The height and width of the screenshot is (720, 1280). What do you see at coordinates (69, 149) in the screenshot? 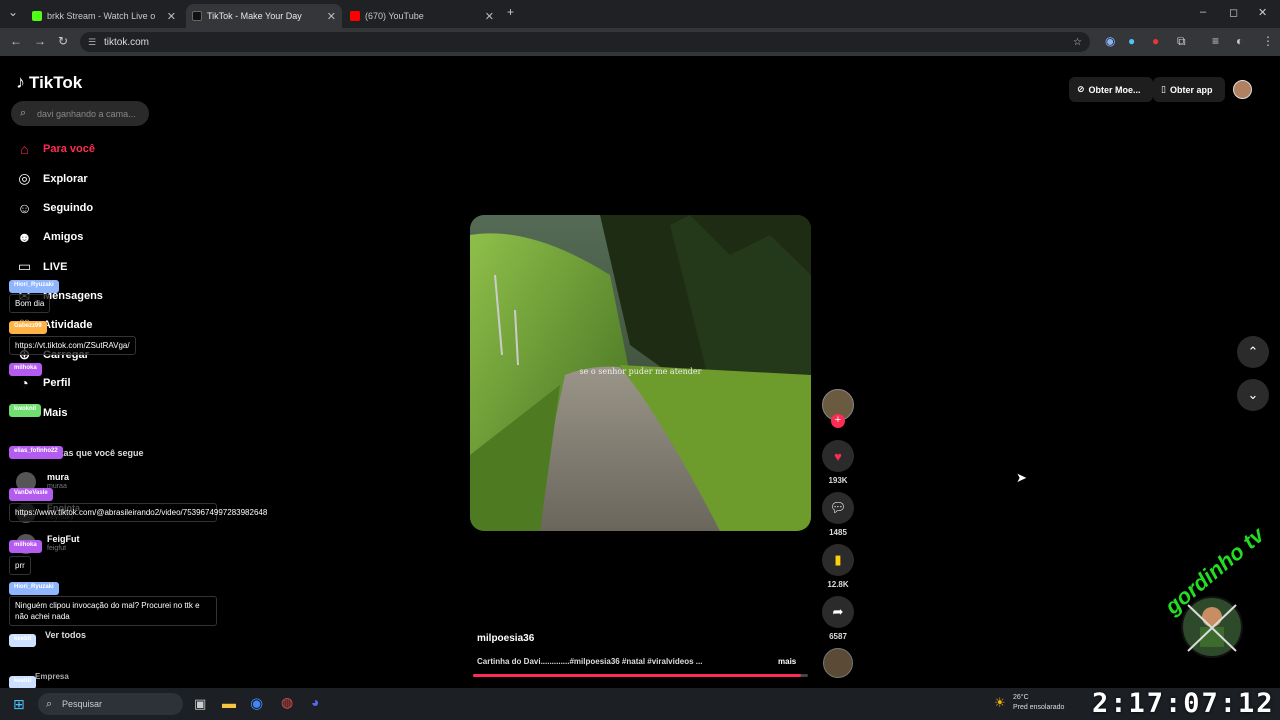
I see `sidebar-item-label: Para você` at bounding box center [69, 149].